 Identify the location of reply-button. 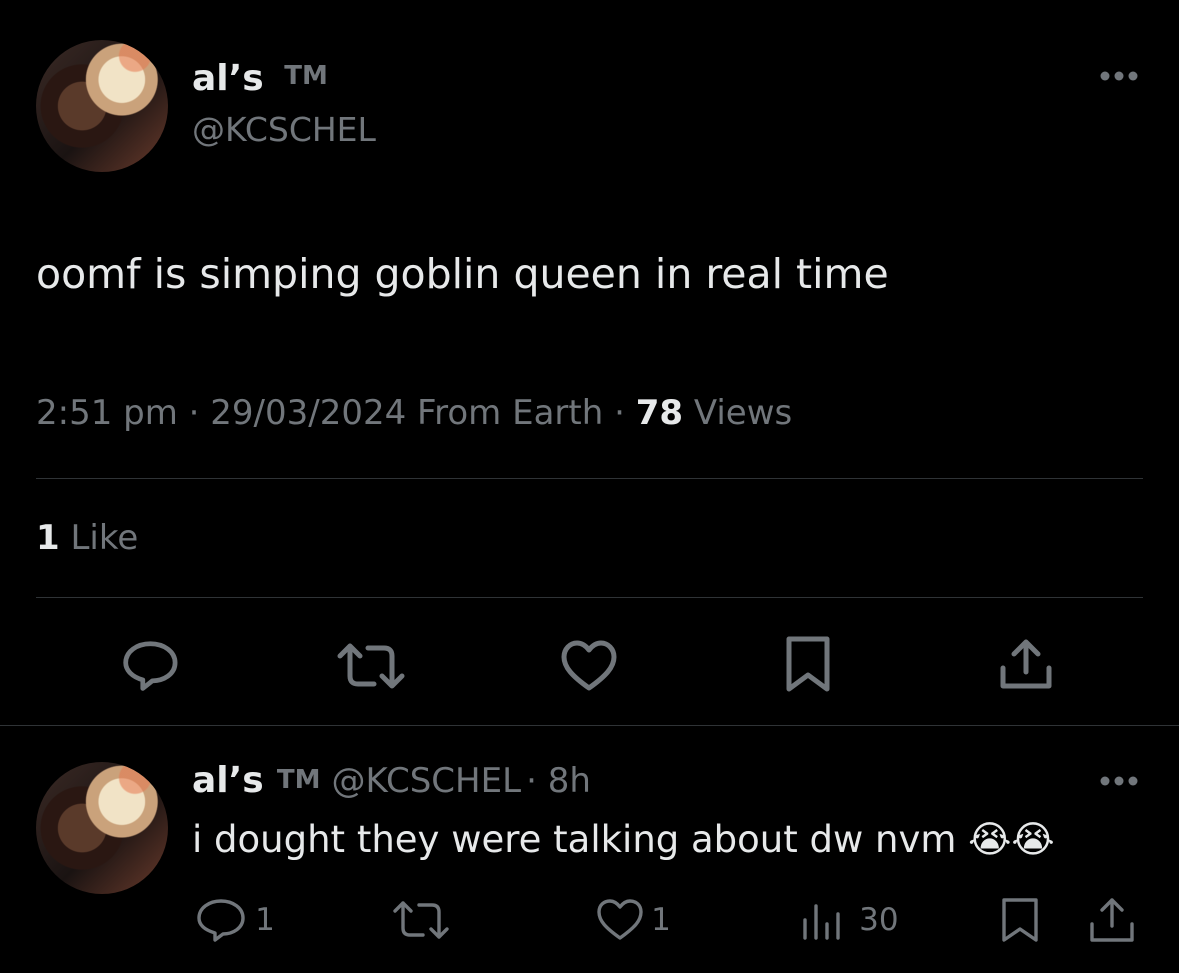
(150, 666).